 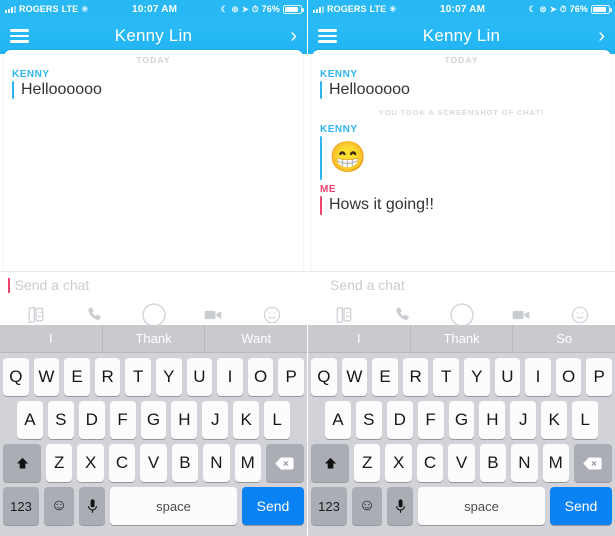 What do you see at coordinates (255, 338) in the screenshot?
I see `prediction-item: Want` at bounding box center [255, 338].